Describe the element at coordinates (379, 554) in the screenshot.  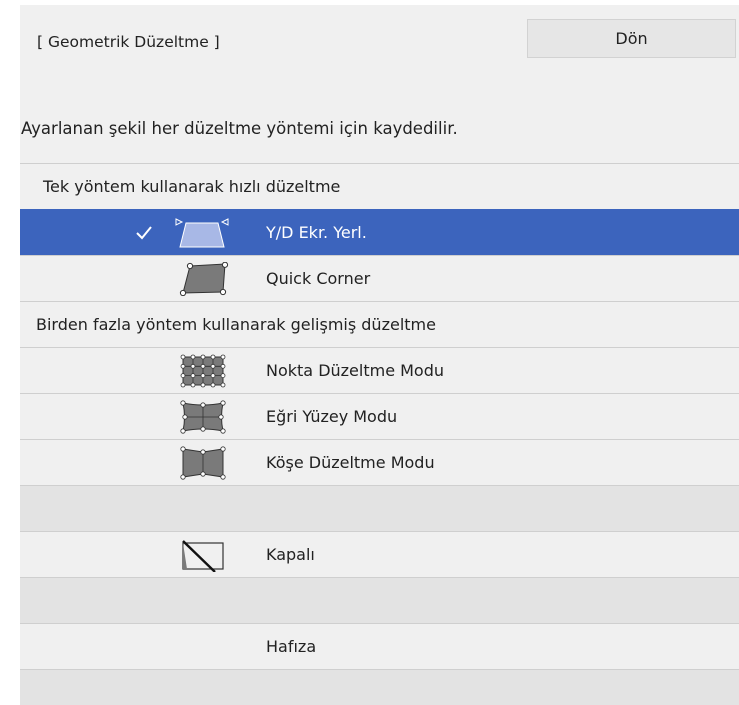
I see `menu-item-off: Kapalı` at that location.